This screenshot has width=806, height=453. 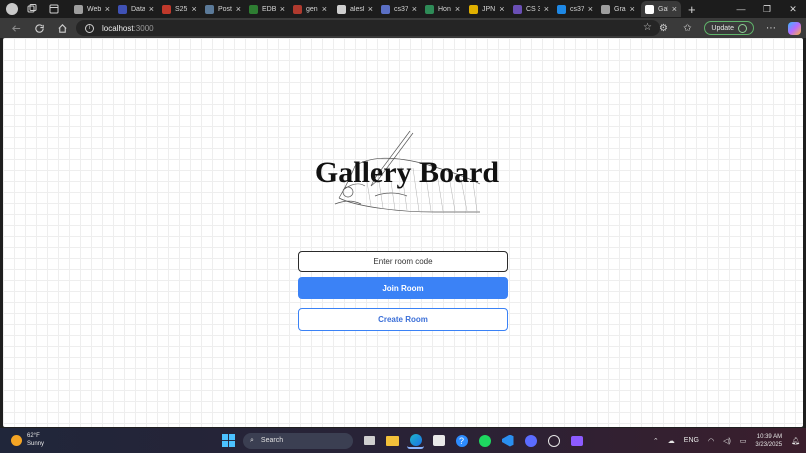 I want to click on search-icon: ⌕, so click(x=252, y=440).